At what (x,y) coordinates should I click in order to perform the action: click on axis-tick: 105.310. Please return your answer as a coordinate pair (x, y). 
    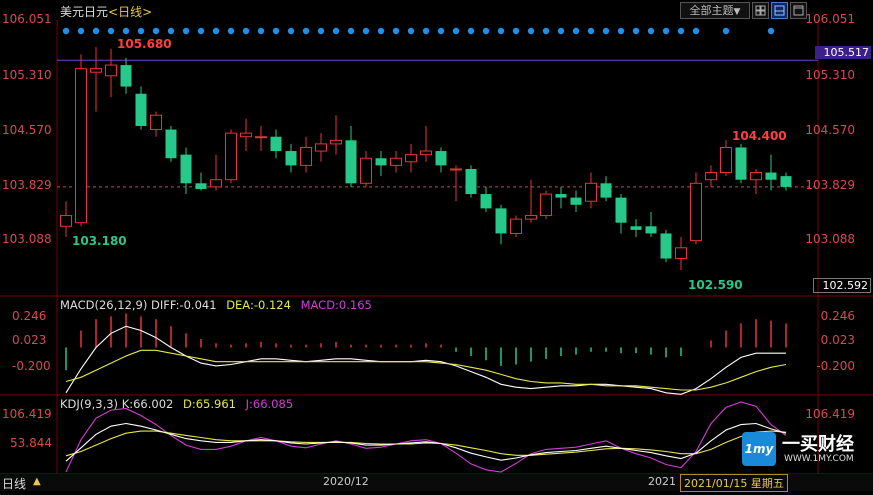
    Looking at the image, I should click on (27, 75).